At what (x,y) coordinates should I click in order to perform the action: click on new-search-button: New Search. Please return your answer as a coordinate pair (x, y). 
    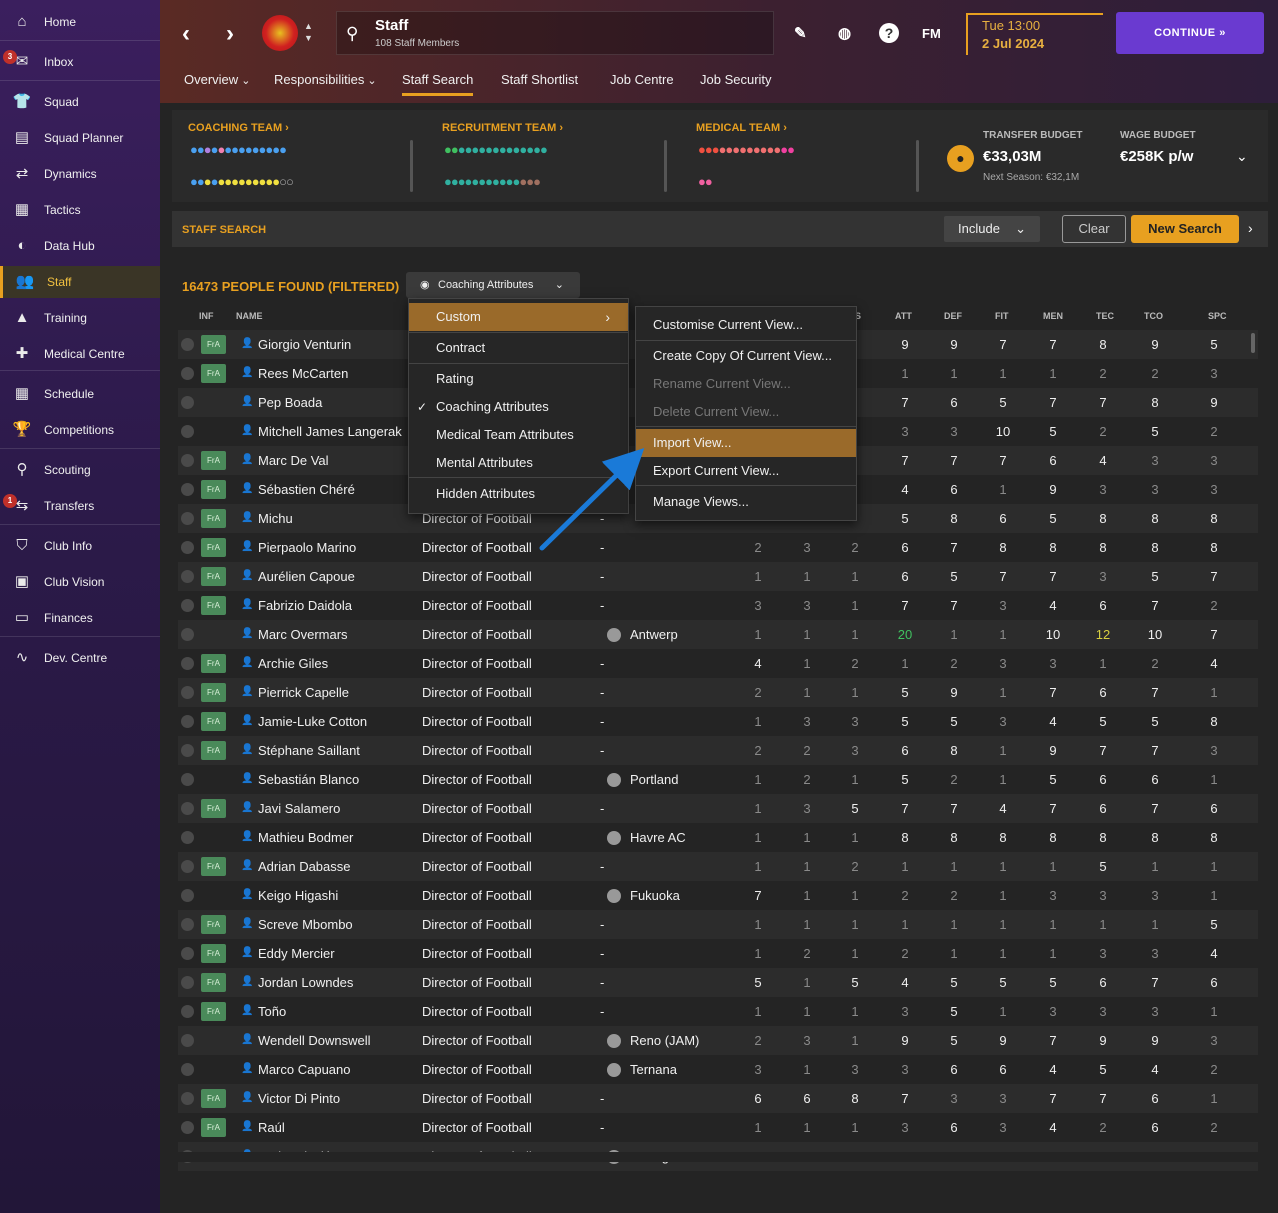
    Looking at the image, I should click on (1185, 229).